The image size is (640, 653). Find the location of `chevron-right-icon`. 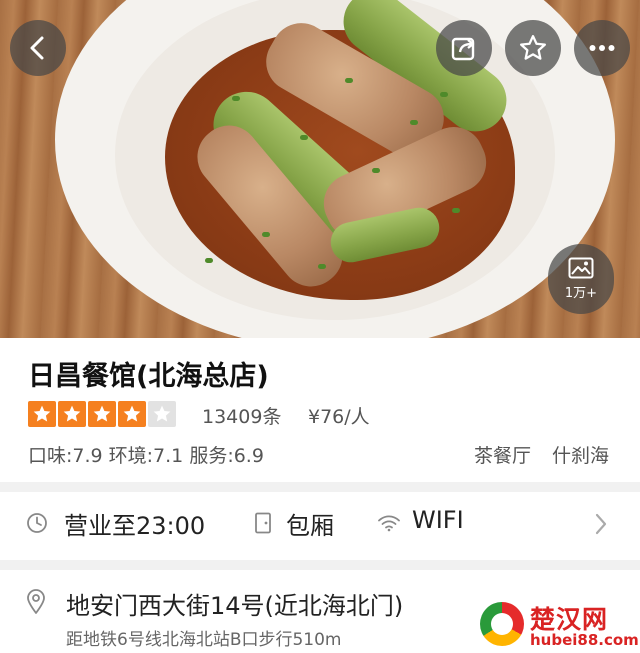

chevron-right-icon is located at coordinates (601, 524).